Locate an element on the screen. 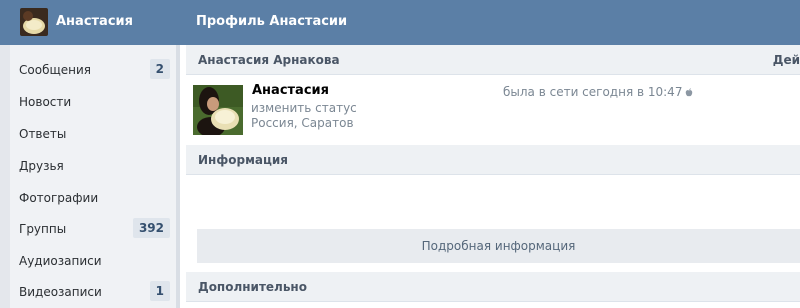 Image resolution: width=800 pixels, height=308 pixels. avatar is located at coordinates (34, 22).